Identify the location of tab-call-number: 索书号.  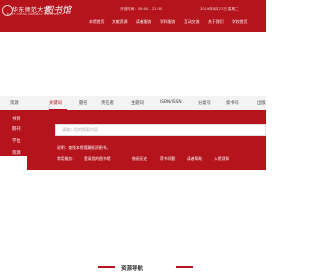
(232, 103).